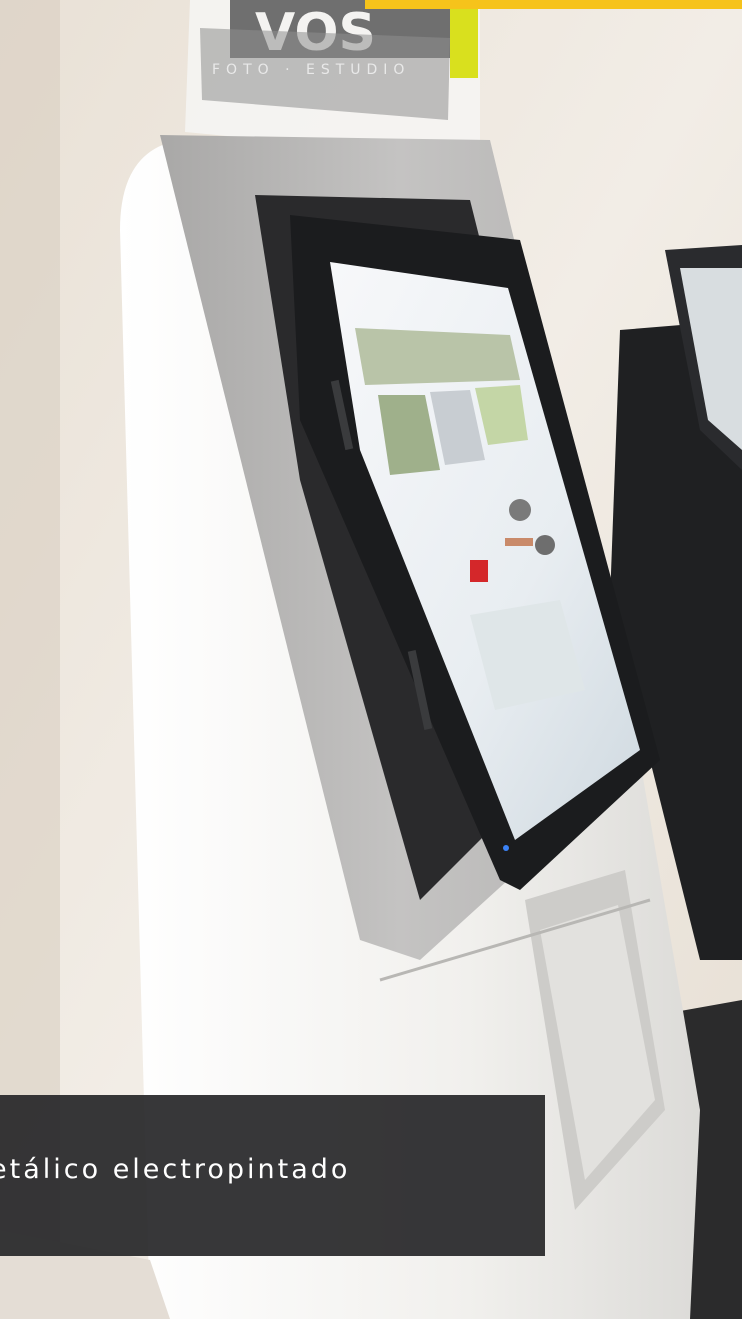 This screenshot has height=1319, width=742. I want to click on power-led-icon, so click(506, 848).